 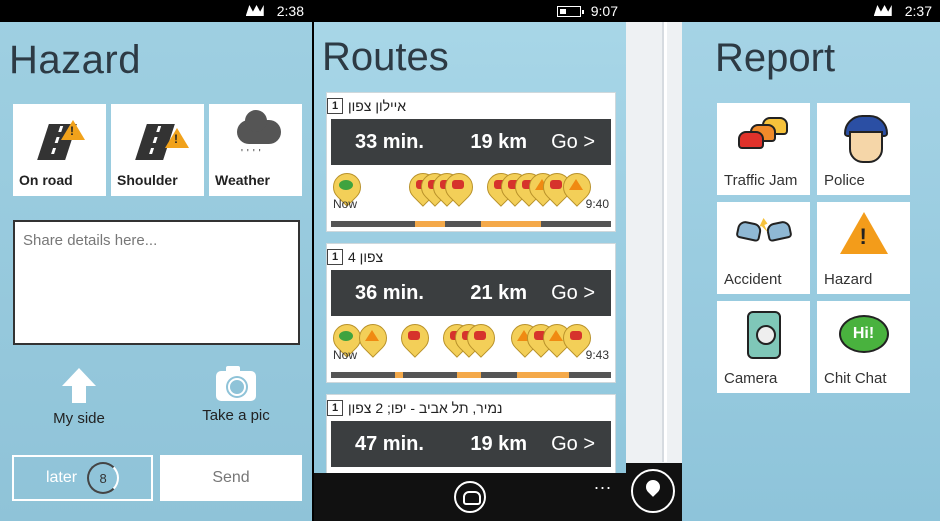 I want to click on tile-traffic-jam: Traffic Jam, so click(x=763, y=149).